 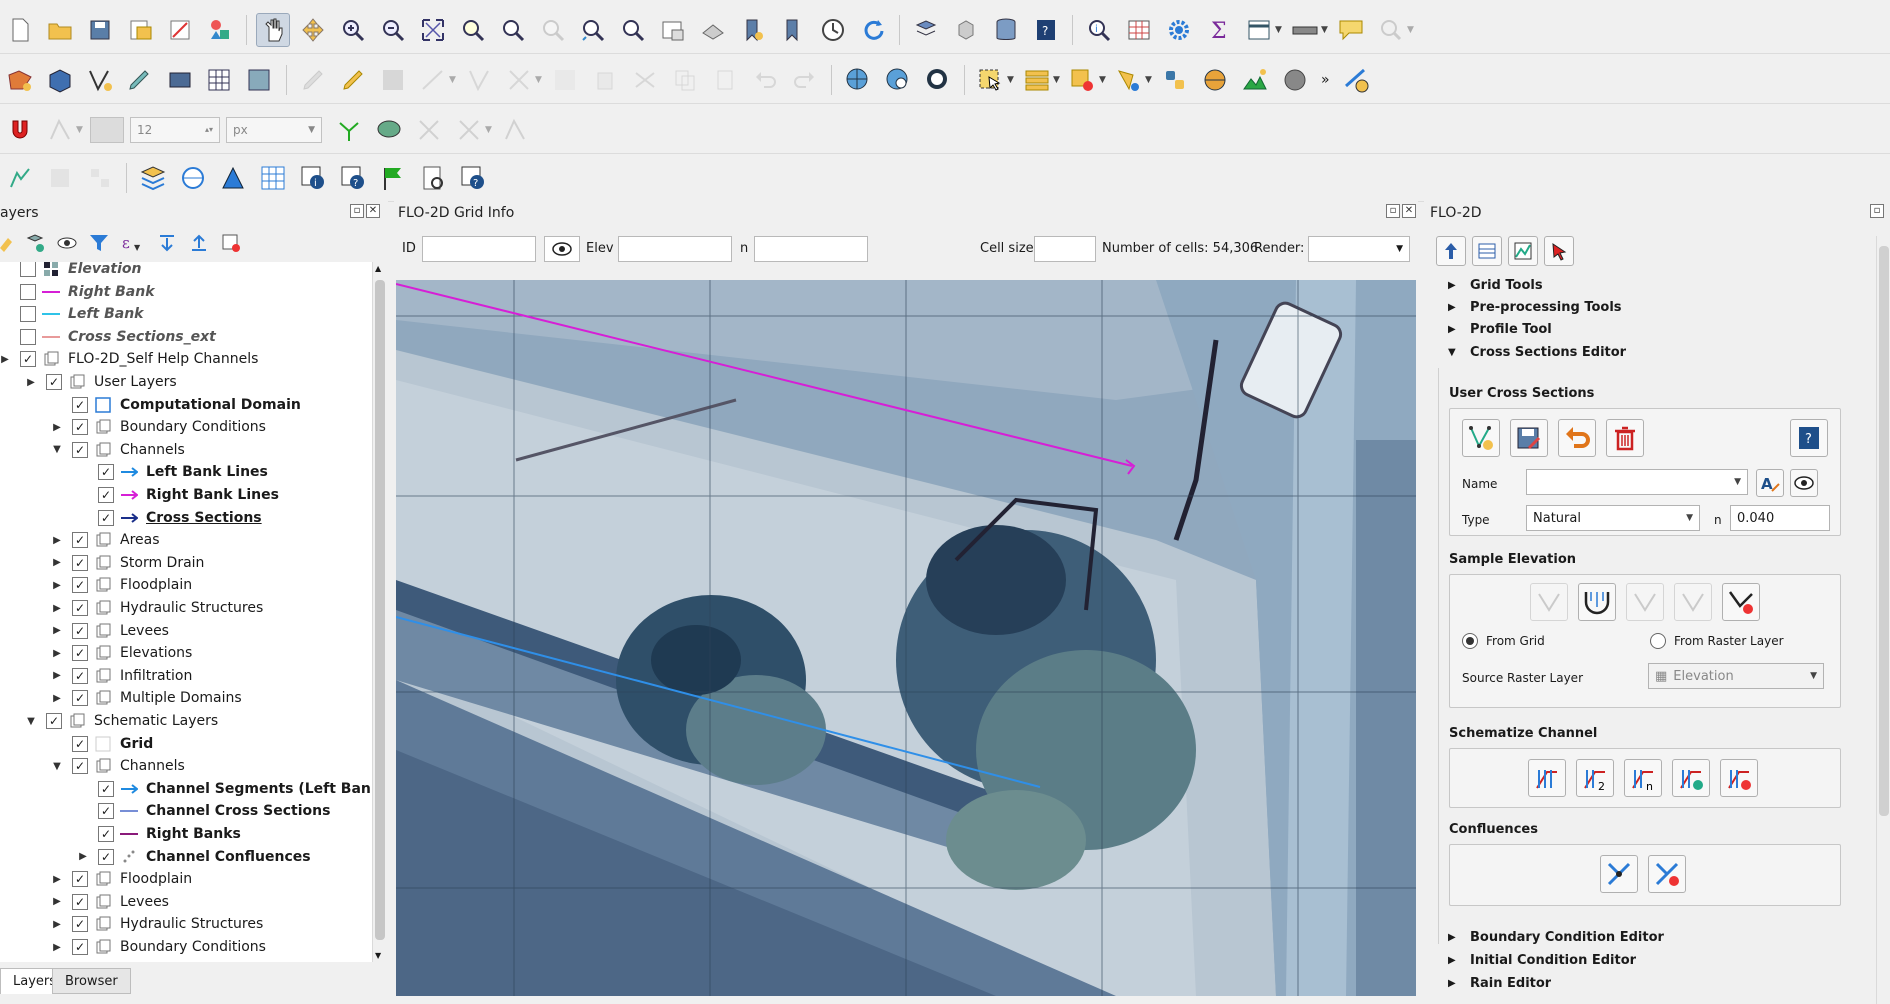 What do you see at coordinates (180, 80) in the screenshot?
I see `gps-device-icon` at bounding box center [180, 80].